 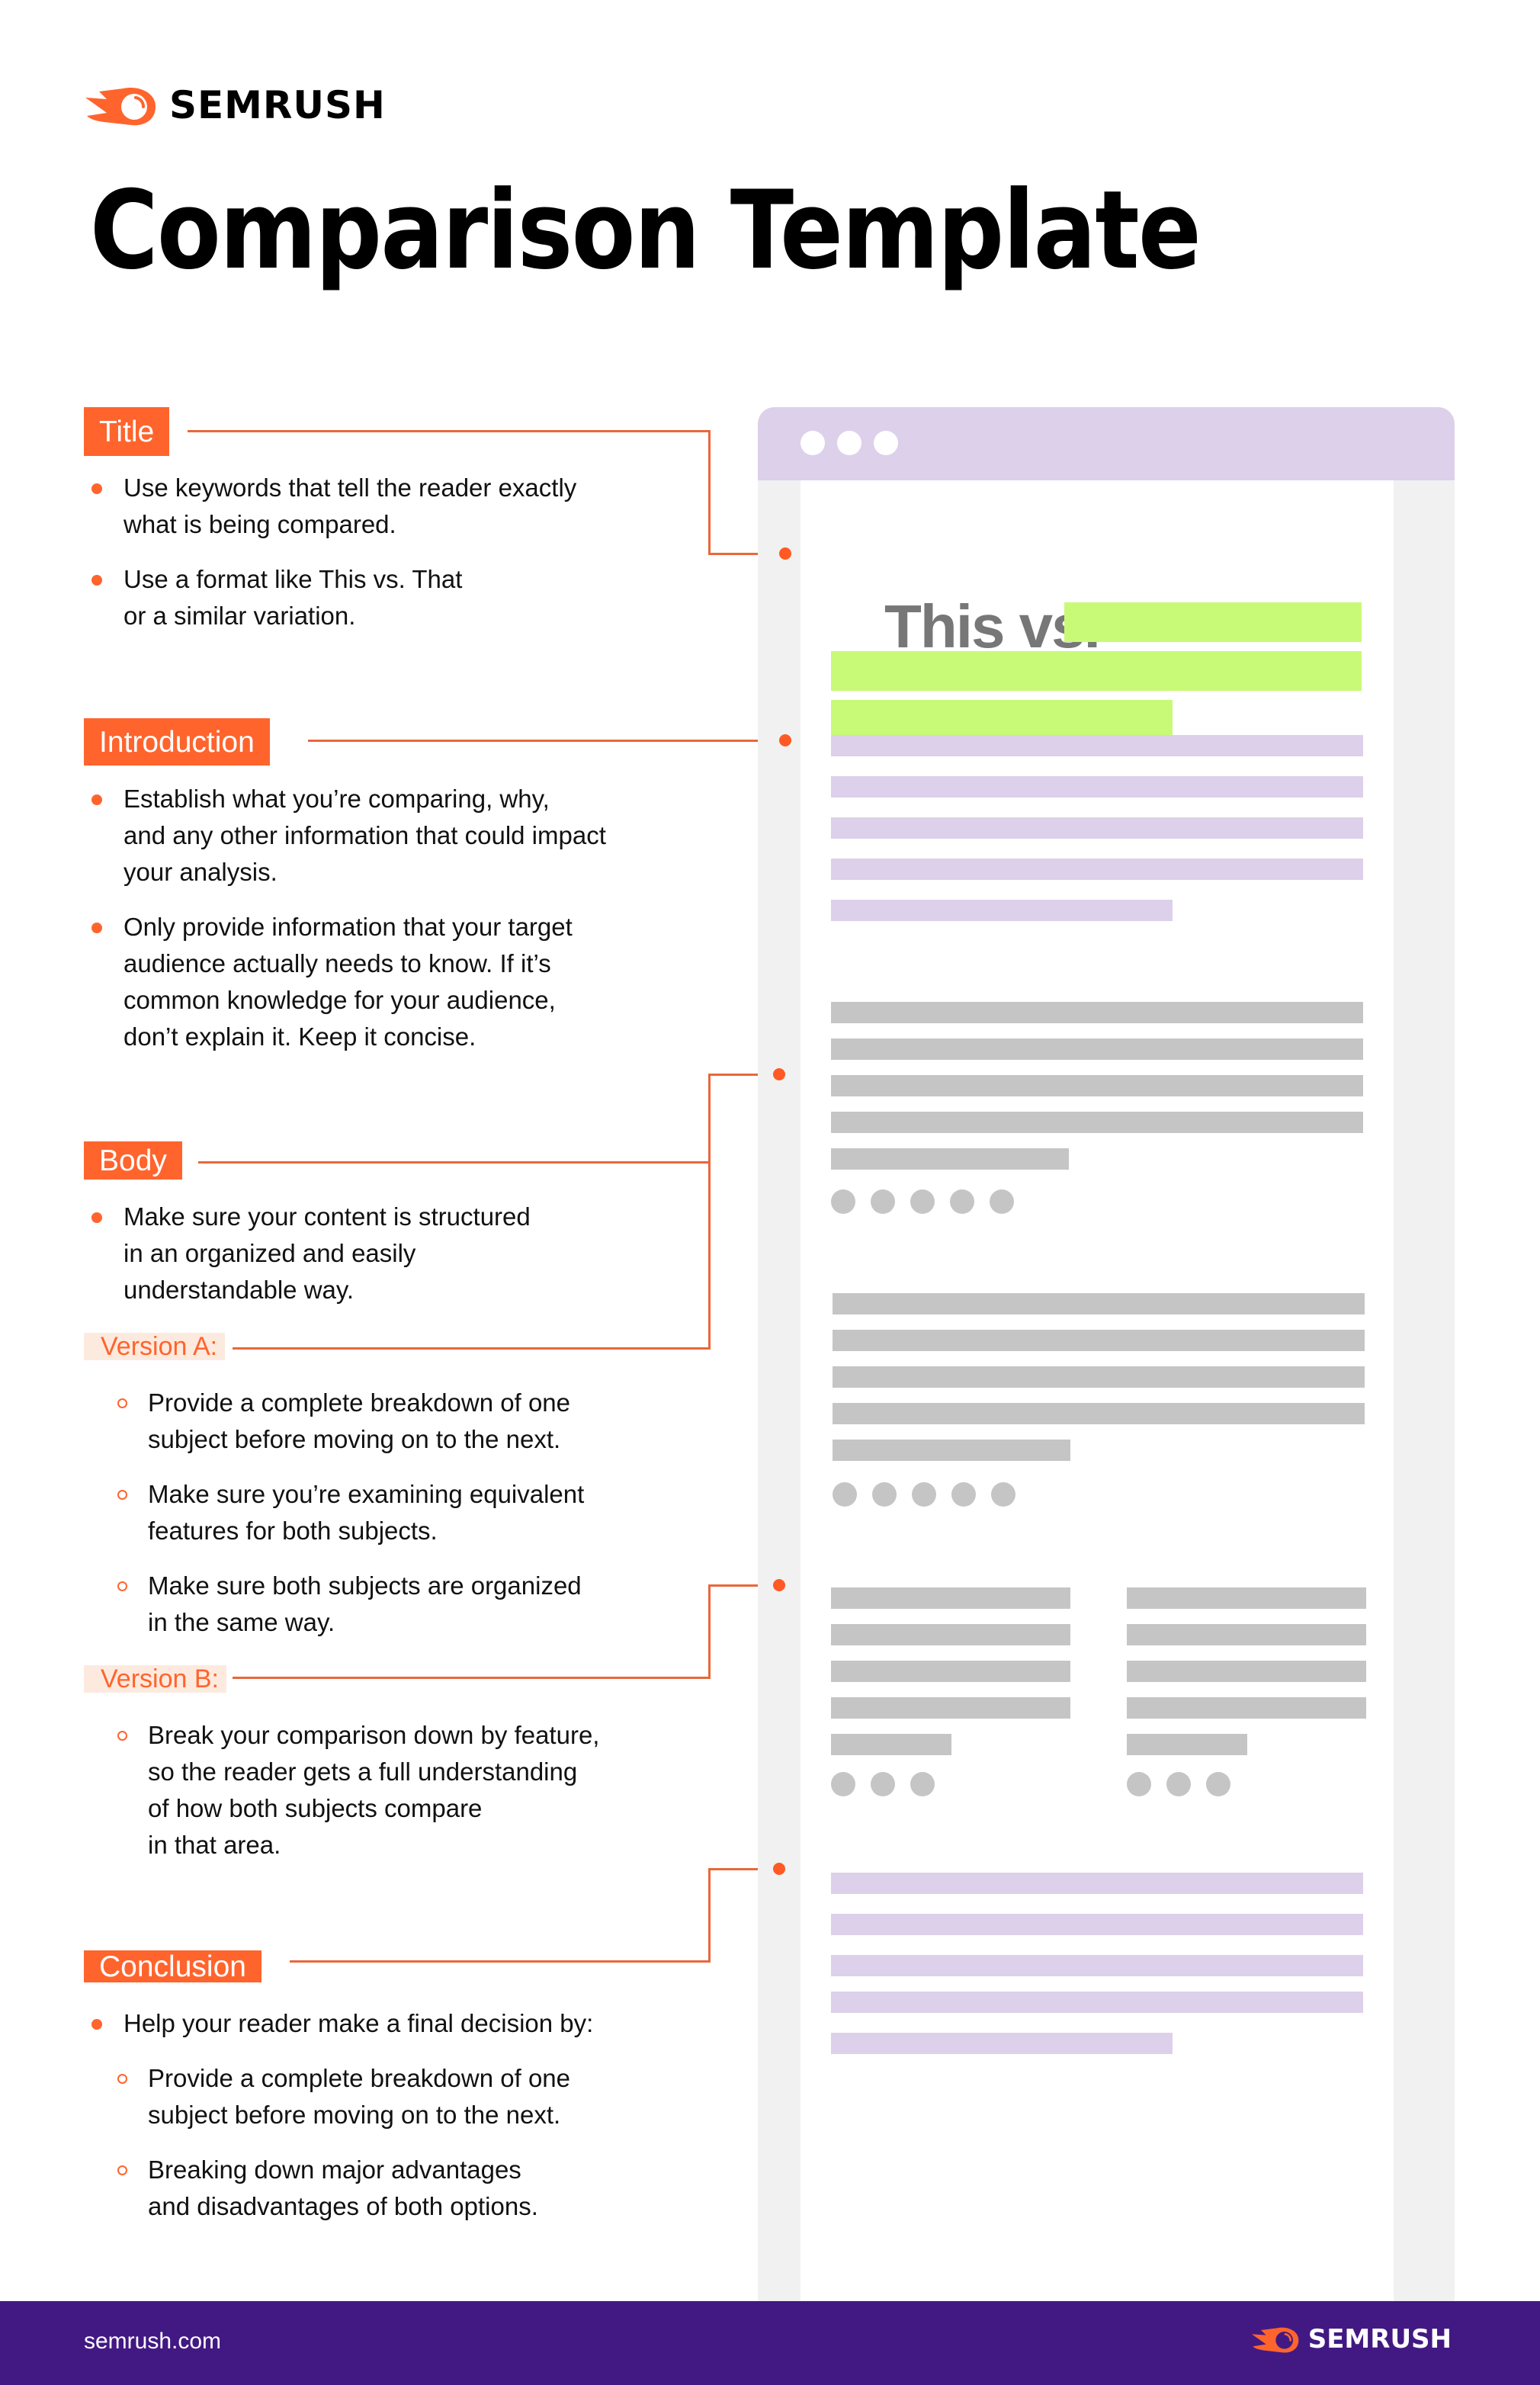 What do you see at coordinates (546, 741) in the screenshot?
I see `connector-introduction` at bounding box center [546, 741].